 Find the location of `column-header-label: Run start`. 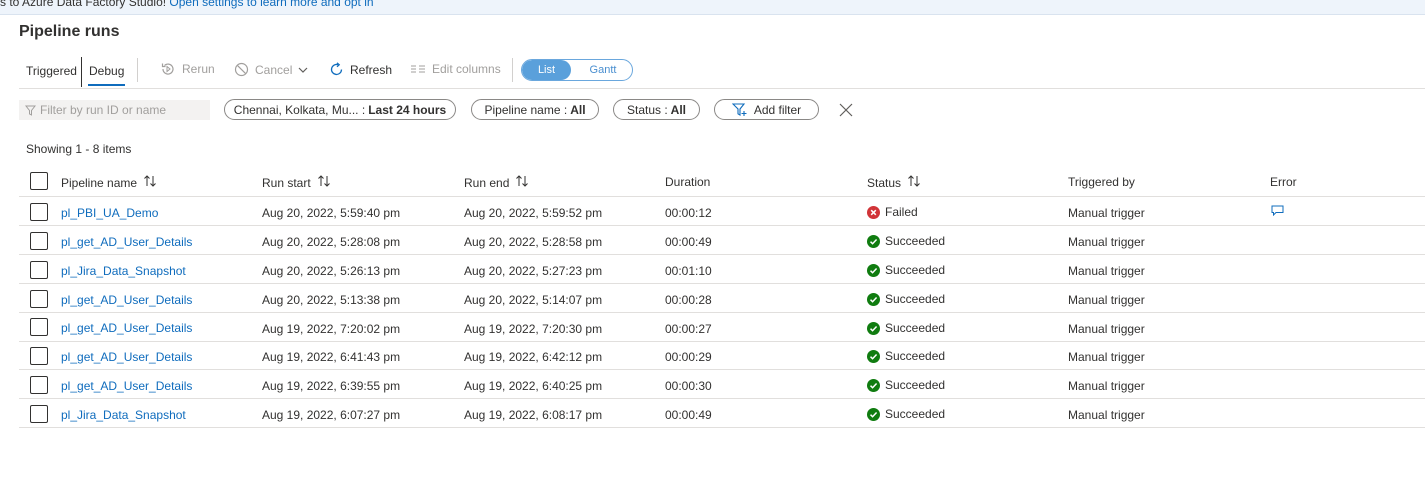

column-header-label: Run start is located at coordinates (286, 182).